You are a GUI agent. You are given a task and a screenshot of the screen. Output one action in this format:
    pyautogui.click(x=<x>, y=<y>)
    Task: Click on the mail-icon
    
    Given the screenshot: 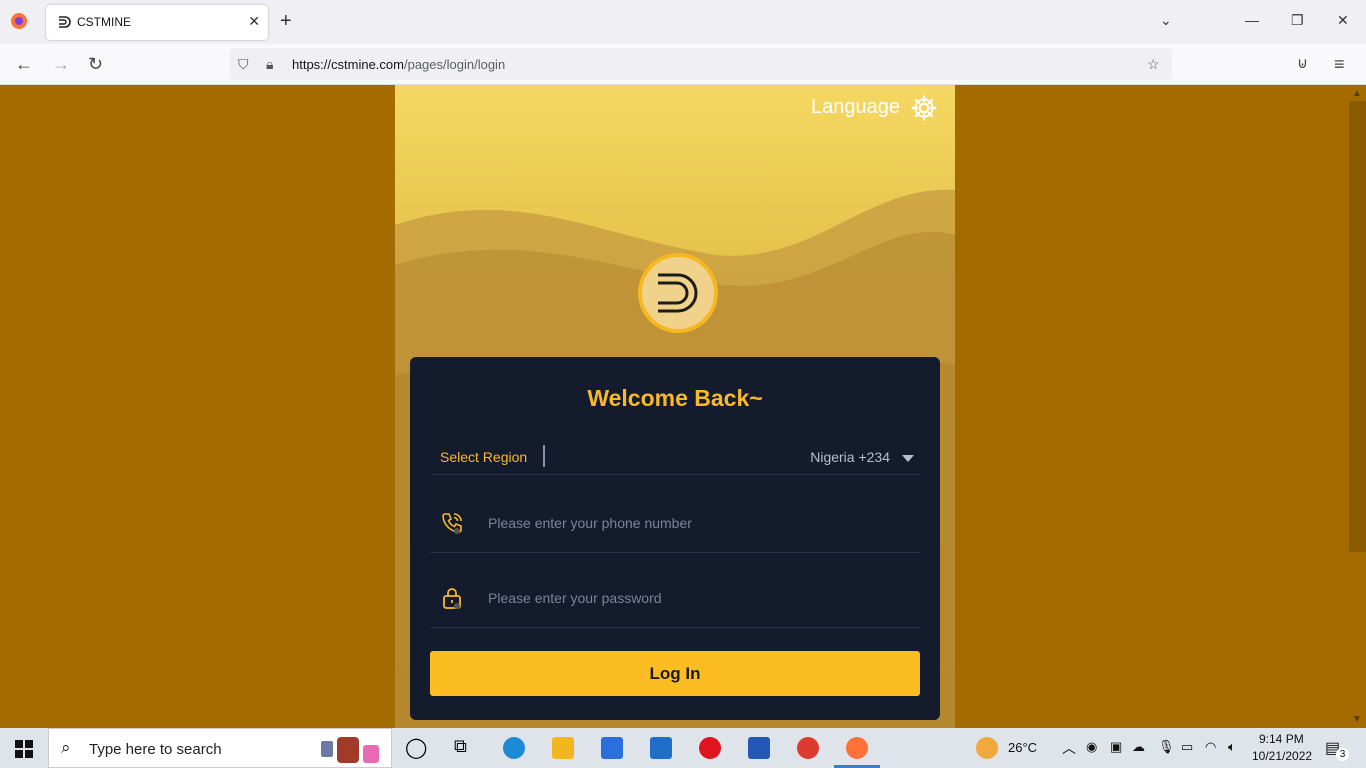 What is the action you would take?
    pyautogui.click(x=661, y=748)
    